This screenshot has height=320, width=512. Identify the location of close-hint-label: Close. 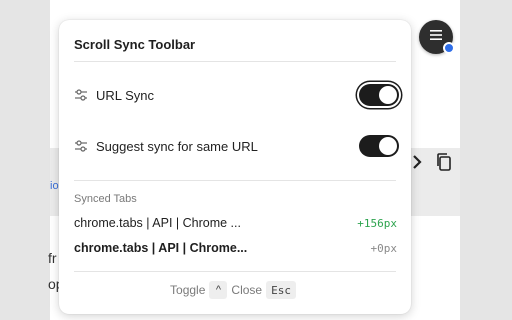
(247, 290).